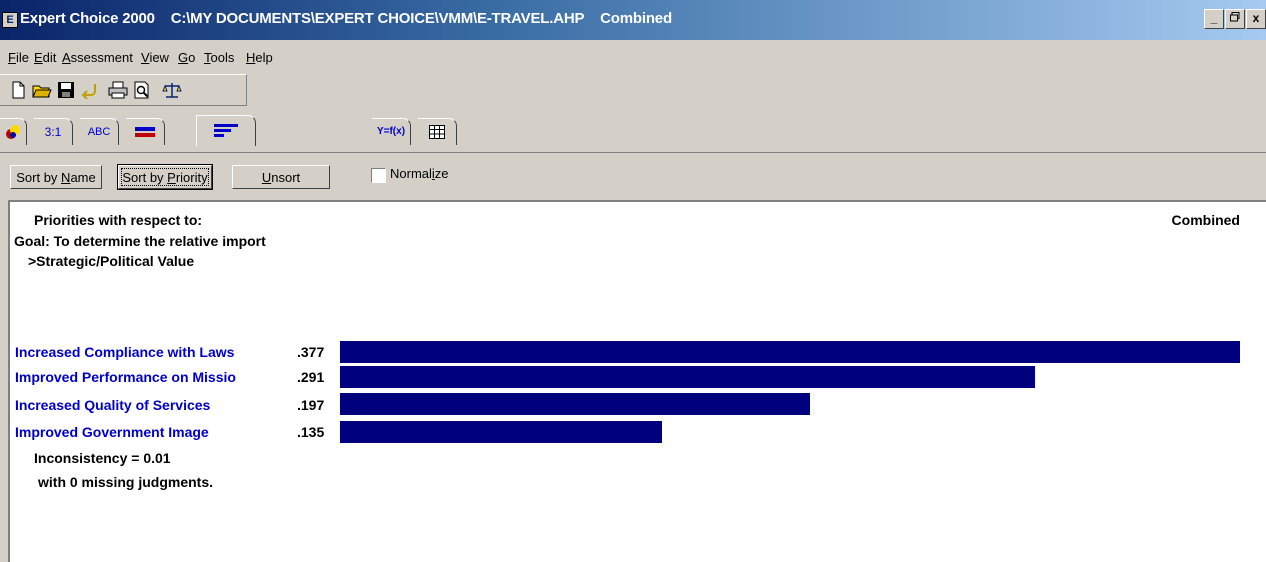 This screenshot has width=1266, height=562. What do you see at coordinates (145, 405) in the screenshot?
I see `row-label: Increased Quality of Services` at bounding box center [145, 405].